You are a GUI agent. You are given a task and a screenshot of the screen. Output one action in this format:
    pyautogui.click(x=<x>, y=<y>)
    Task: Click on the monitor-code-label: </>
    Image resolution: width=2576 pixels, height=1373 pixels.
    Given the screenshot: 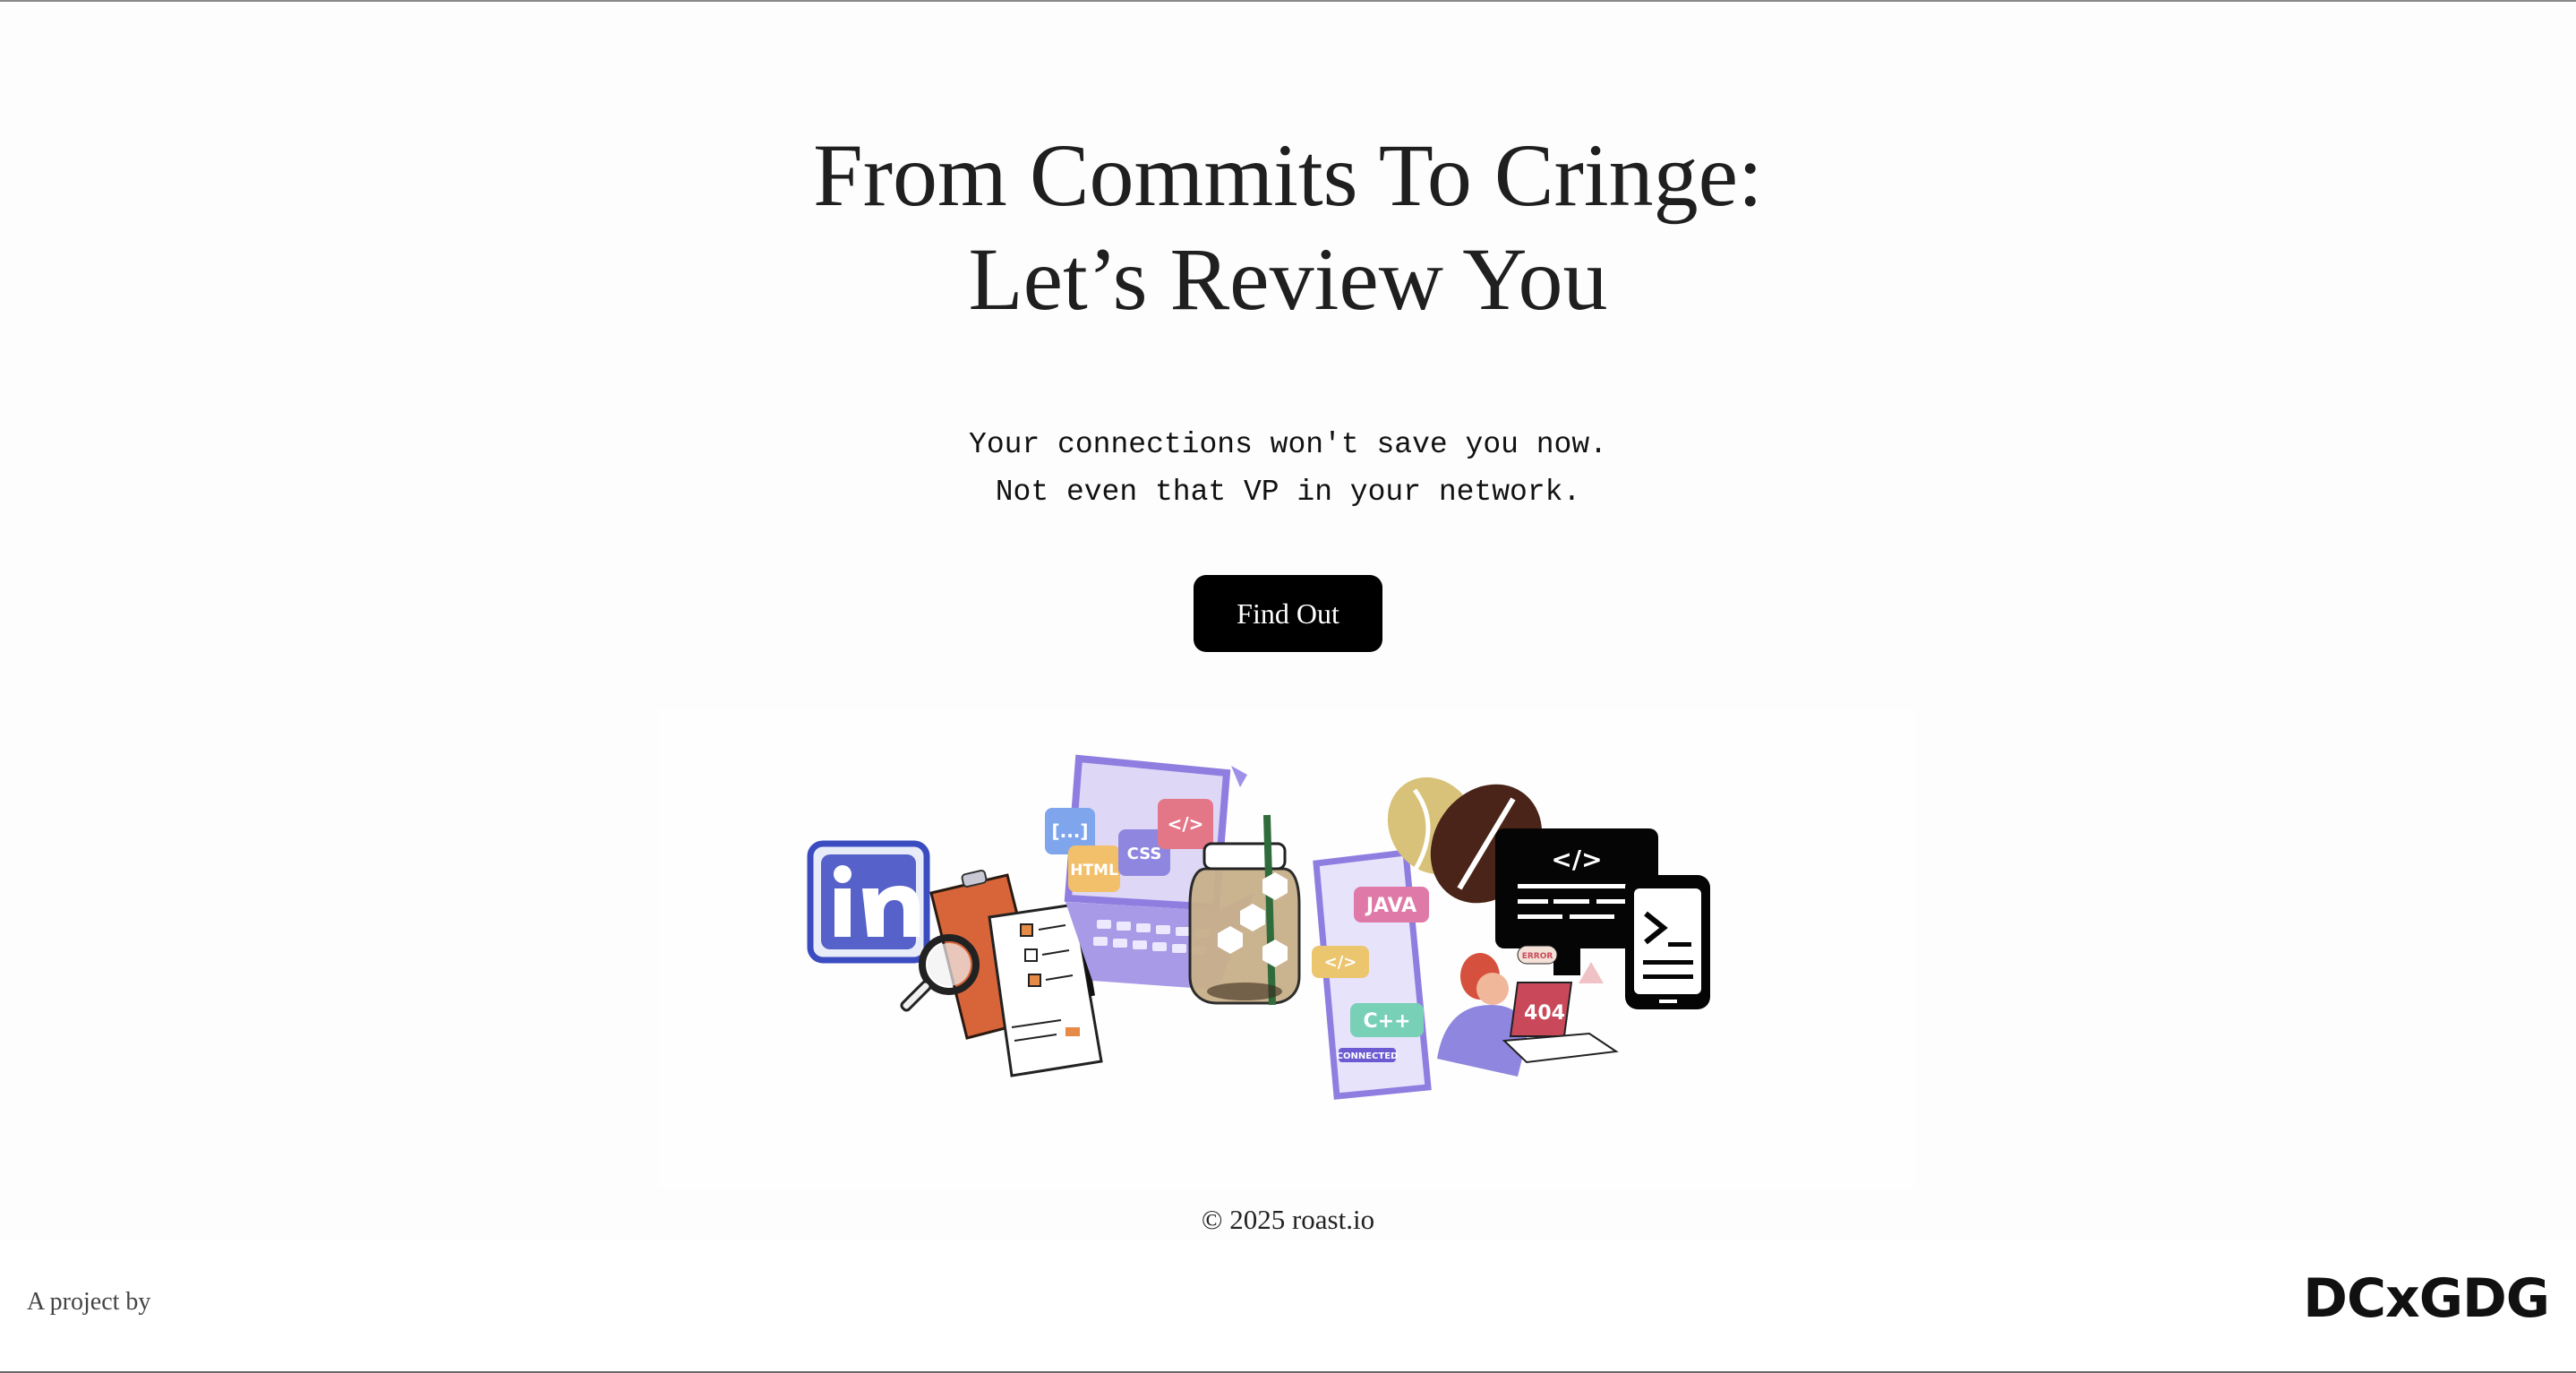 What is the action you would take?
    pyautogui.click(x=1576, y=859)
    